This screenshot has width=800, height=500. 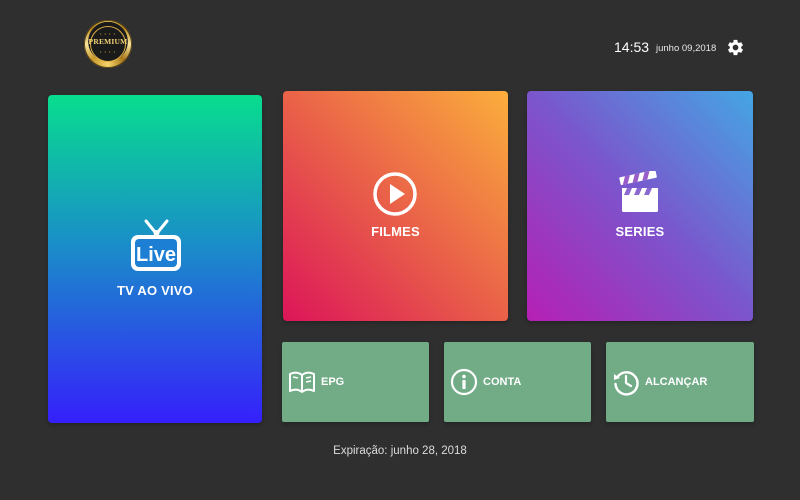 What do you see at coordinates (156, 255) in the screenshot?
I see `live-badge-text: Live` at bounding box center [156, 255].